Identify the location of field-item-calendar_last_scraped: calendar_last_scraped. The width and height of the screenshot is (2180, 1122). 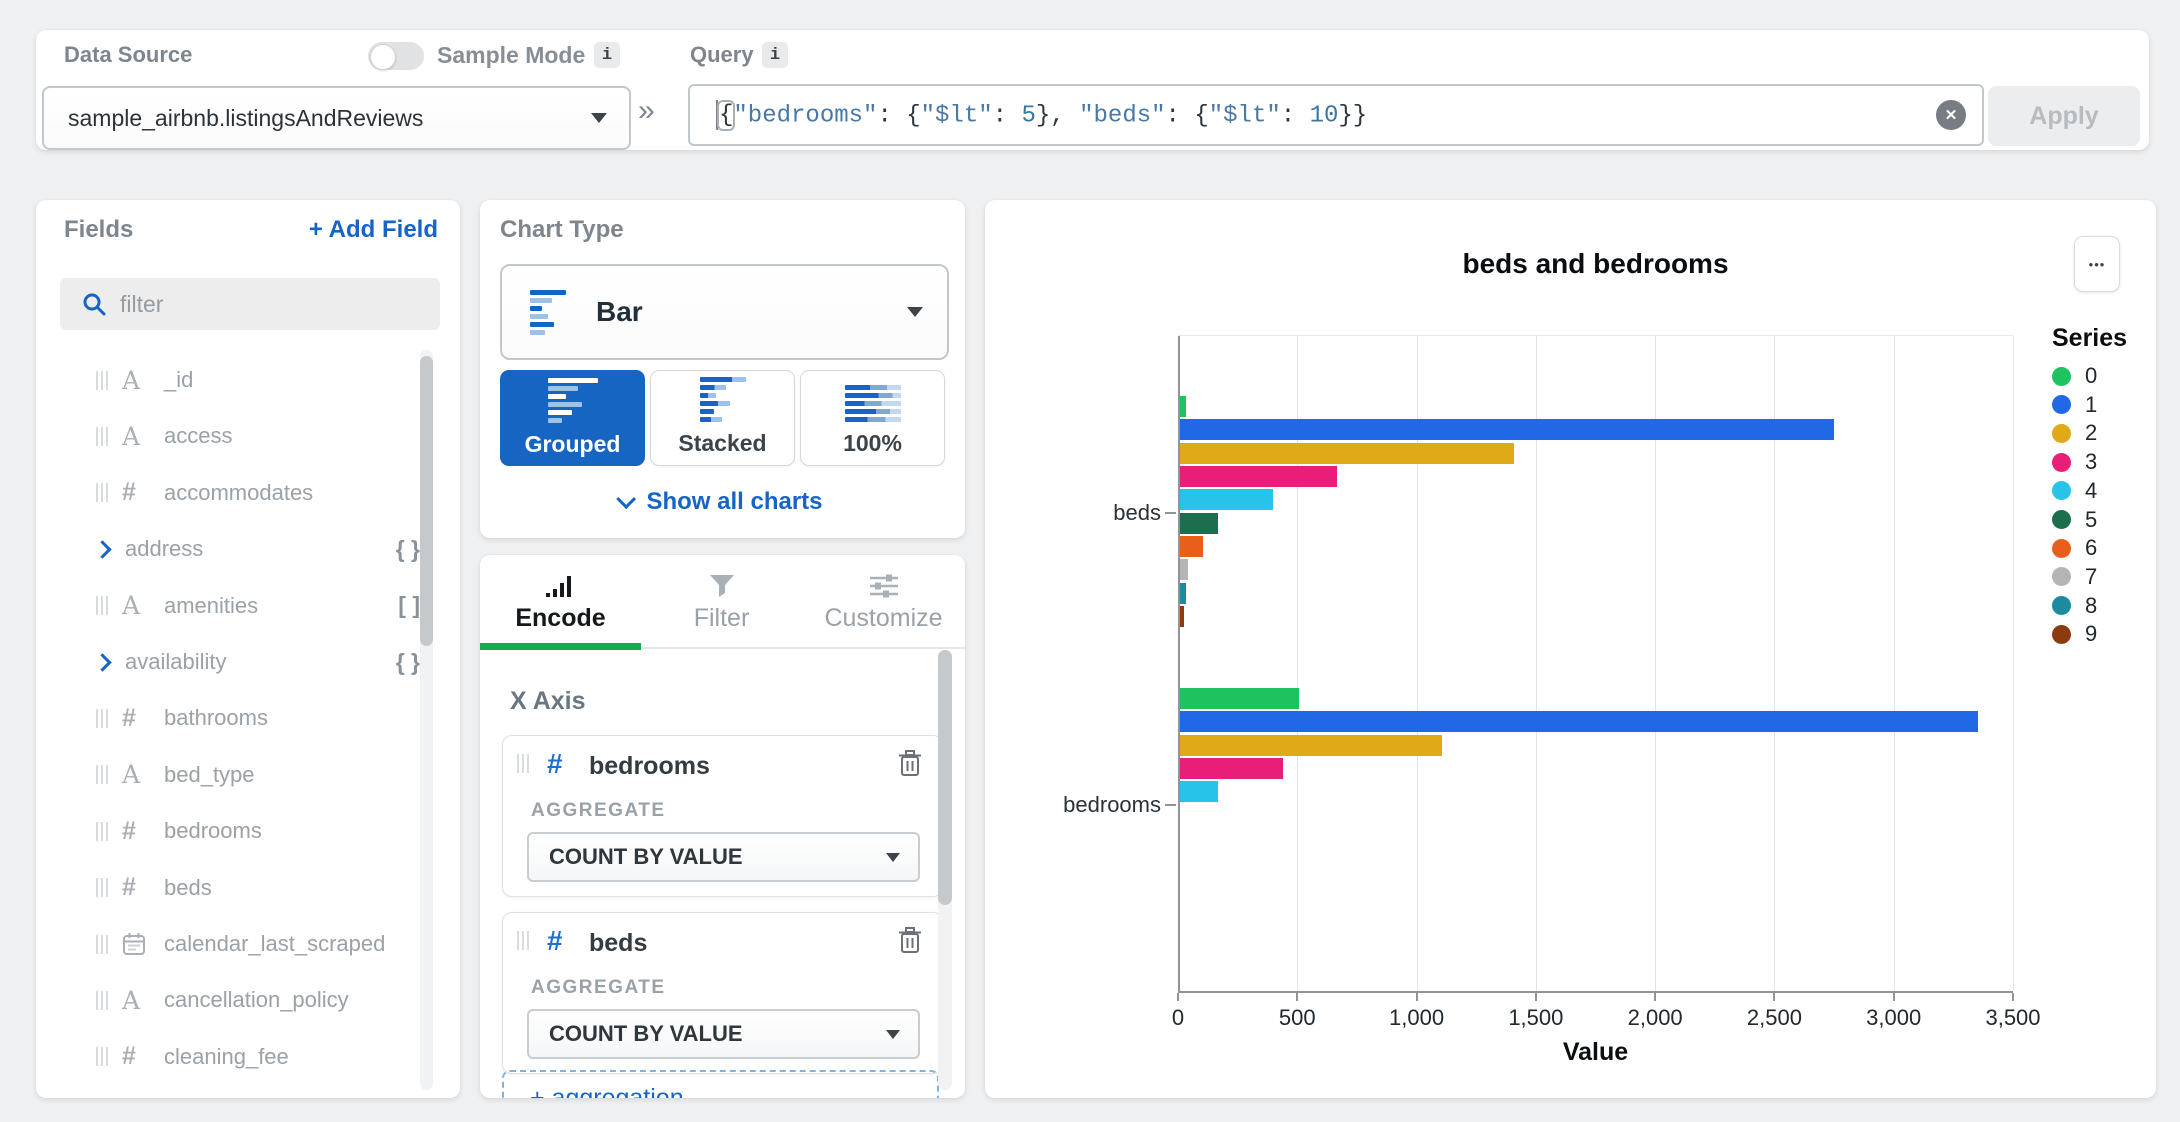
(258, 944).